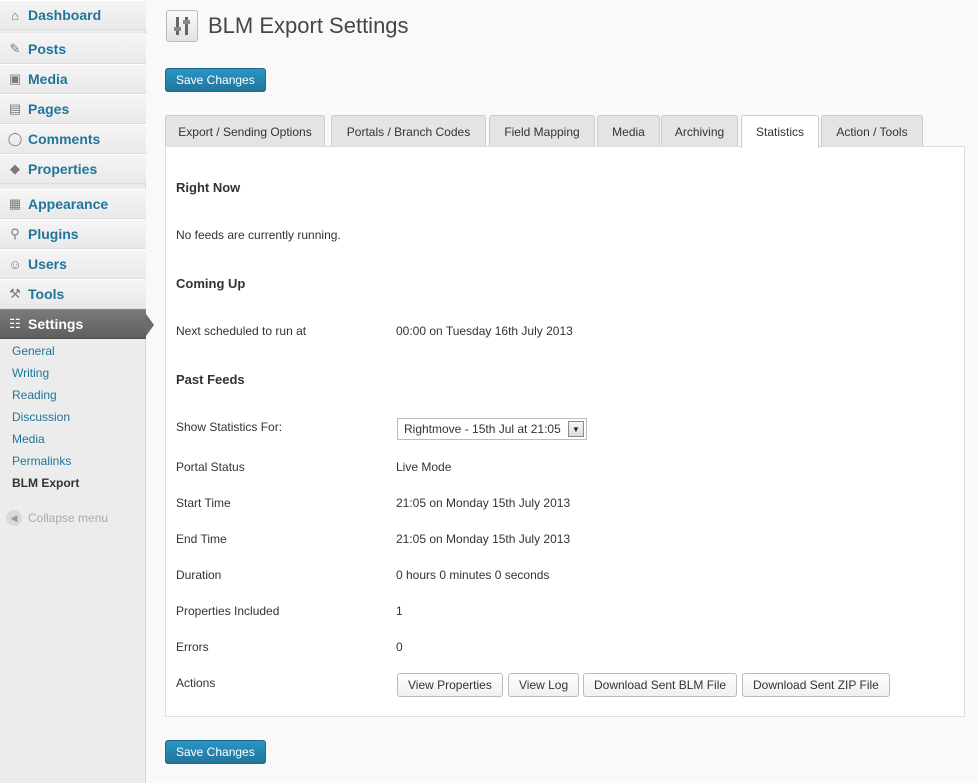  What do you see at coordinates (47, 49) in the screenshot?
I see `menu-label: Posts` at bounding box center [47, 49].